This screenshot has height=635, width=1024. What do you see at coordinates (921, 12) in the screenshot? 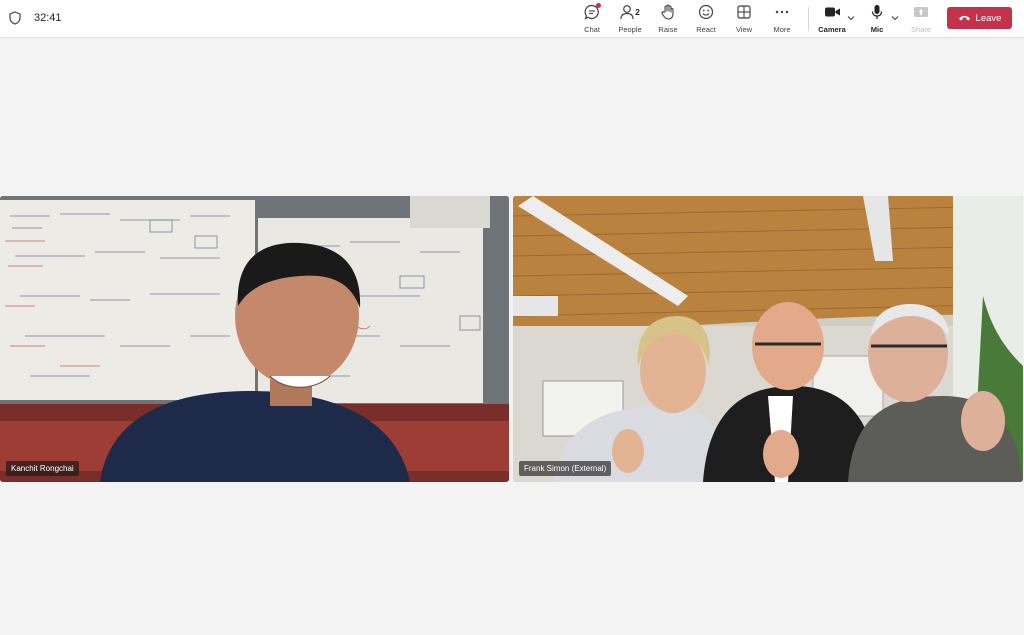
I see `share-icon` at bounding box center [921, 12].